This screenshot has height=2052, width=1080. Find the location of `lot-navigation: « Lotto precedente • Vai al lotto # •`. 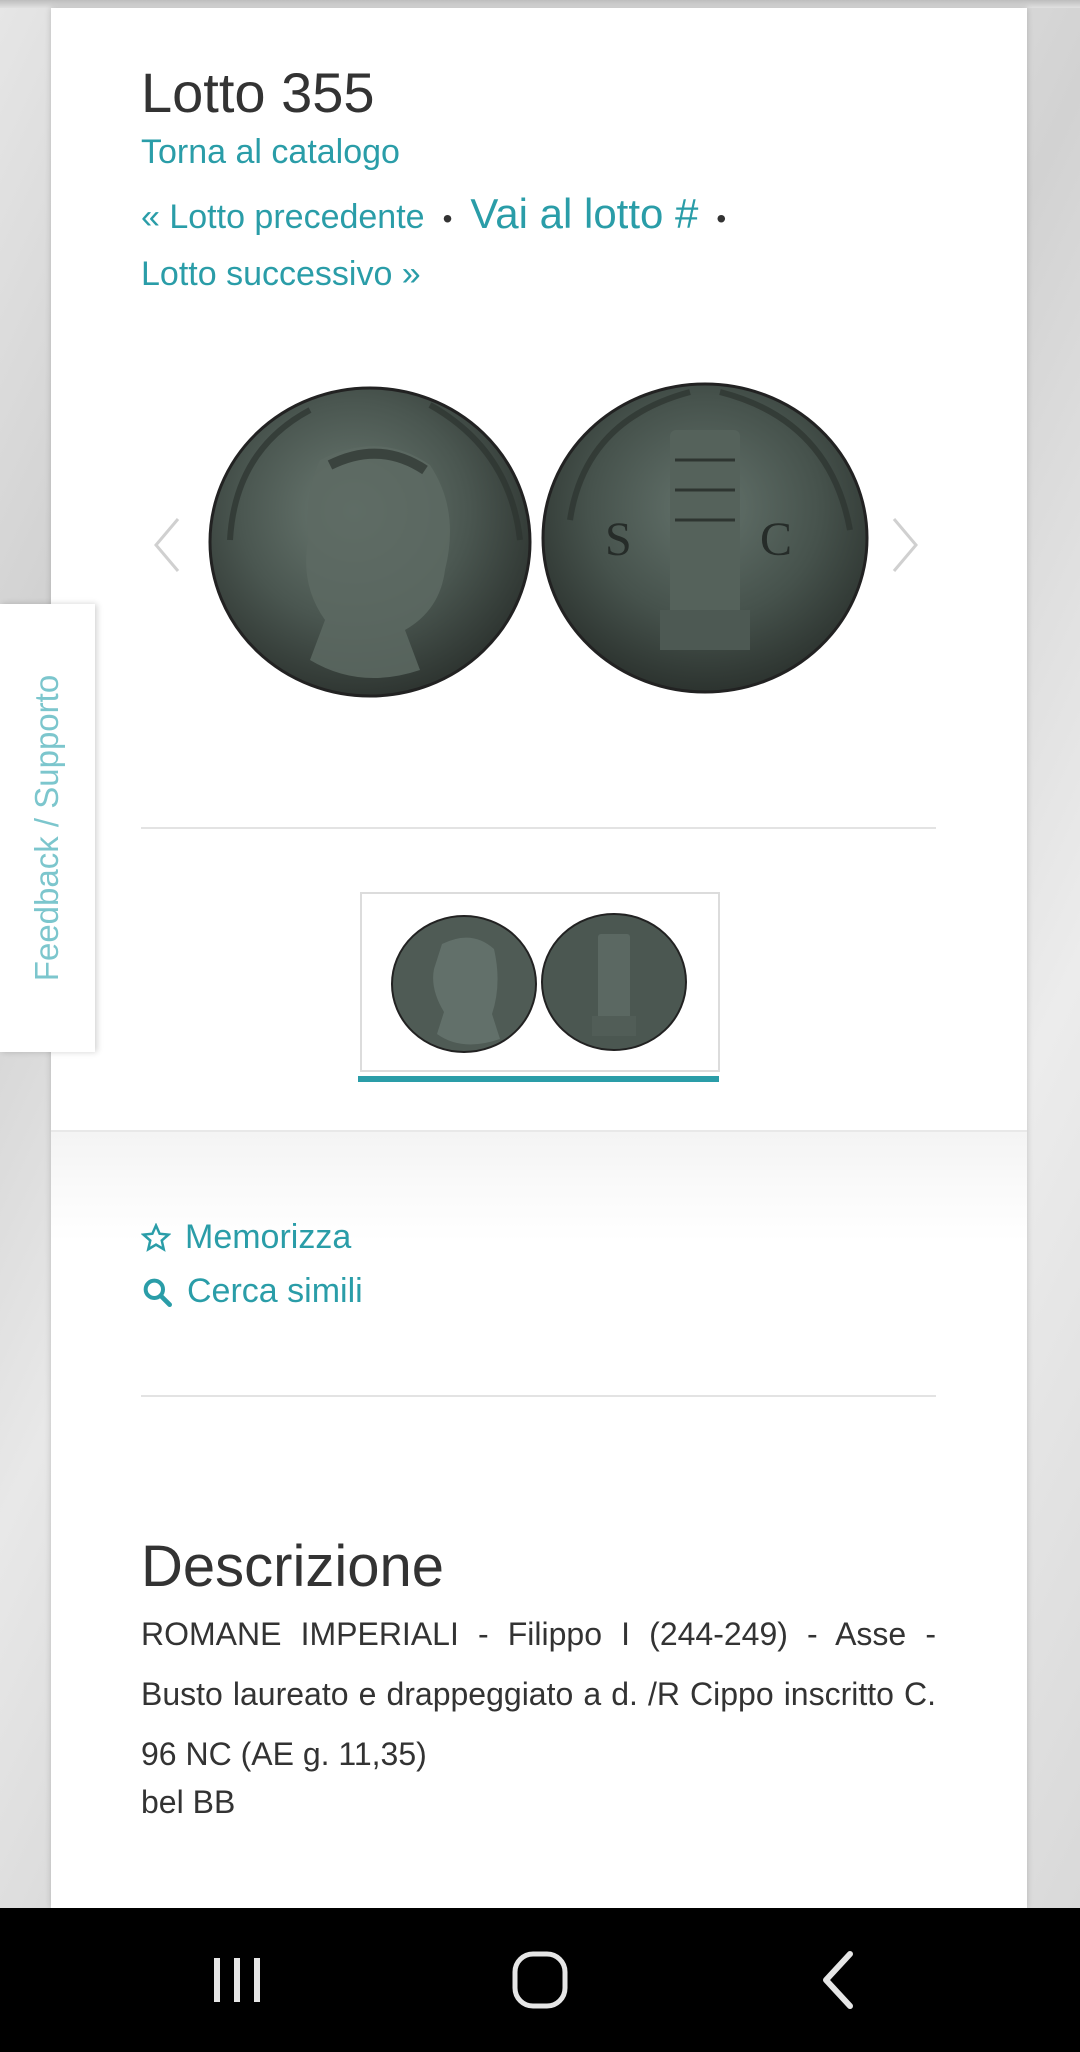

lot-navigation: « Lotto precedente • Vai al lotto # • is located at coordinates (551, 214).